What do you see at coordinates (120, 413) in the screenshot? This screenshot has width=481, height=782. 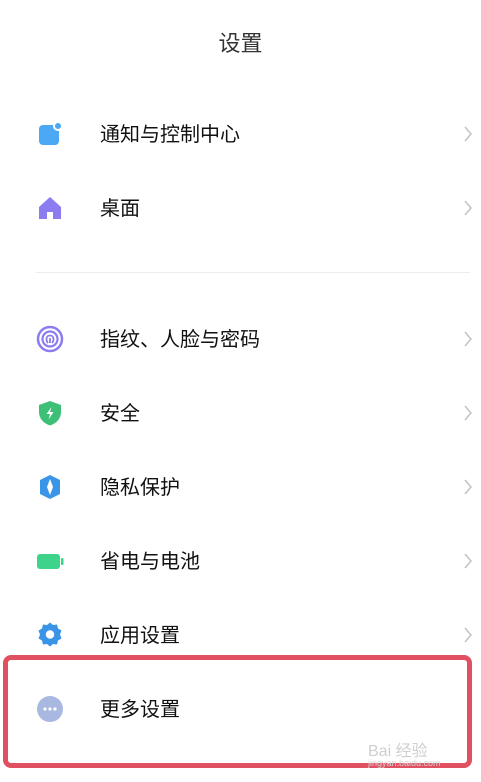 I see `settings-item-label: 安全` at bounding box center [120, 413].